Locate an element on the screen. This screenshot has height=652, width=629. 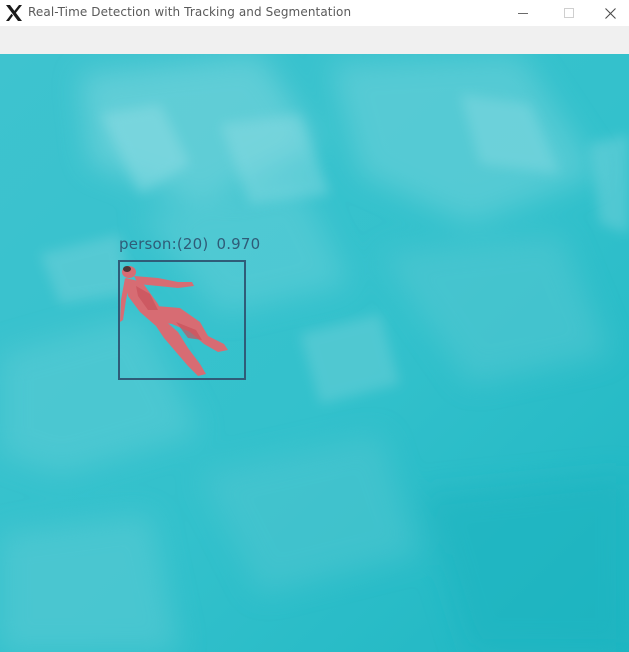
minimize-button is located at coordinates (523, 13).